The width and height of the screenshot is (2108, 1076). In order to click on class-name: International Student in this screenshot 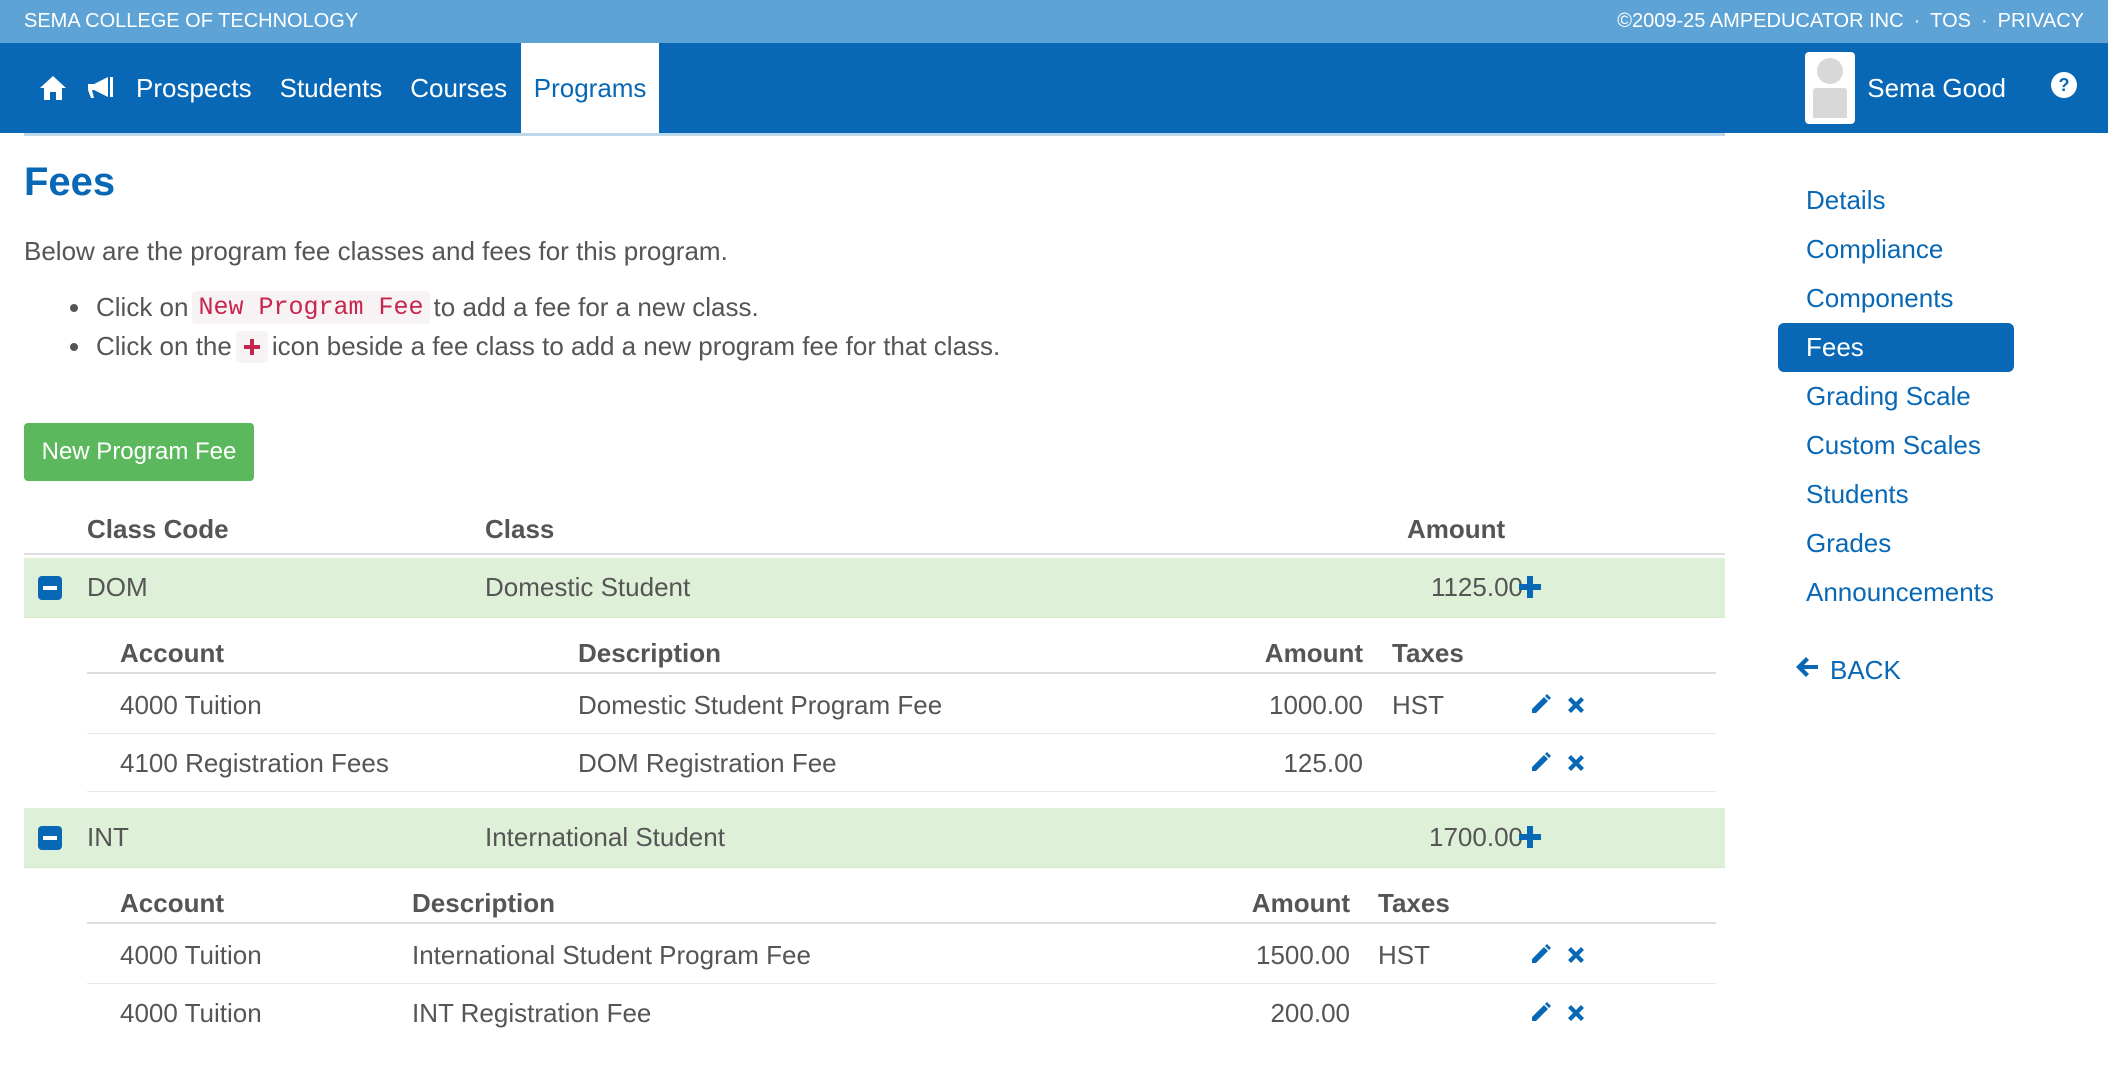, I will do `click(605, 837)`.